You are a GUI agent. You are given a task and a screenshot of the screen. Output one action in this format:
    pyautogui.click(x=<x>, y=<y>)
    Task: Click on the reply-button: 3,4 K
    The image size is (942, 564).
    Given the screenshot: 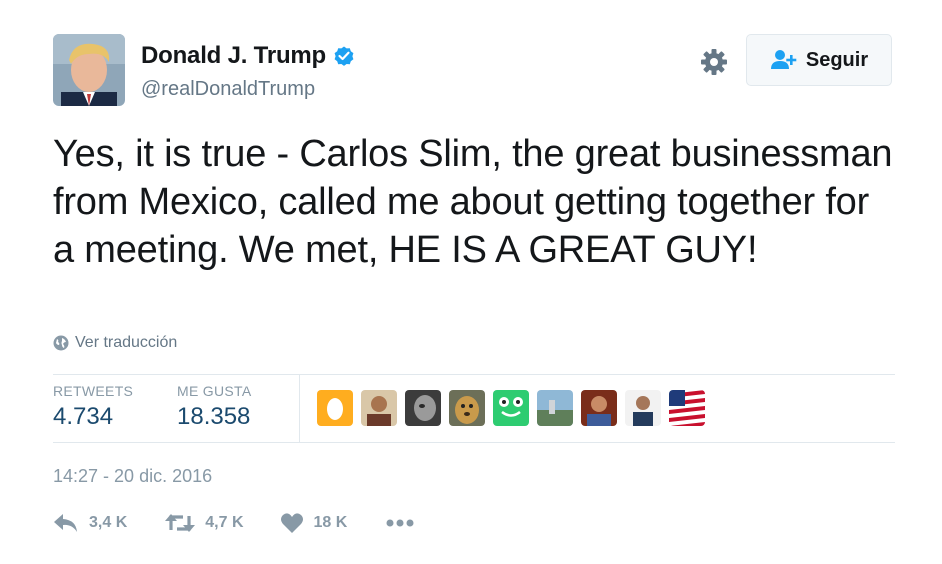 What is the action you would take?
    pyautogui.click(x=90, y=523)
    